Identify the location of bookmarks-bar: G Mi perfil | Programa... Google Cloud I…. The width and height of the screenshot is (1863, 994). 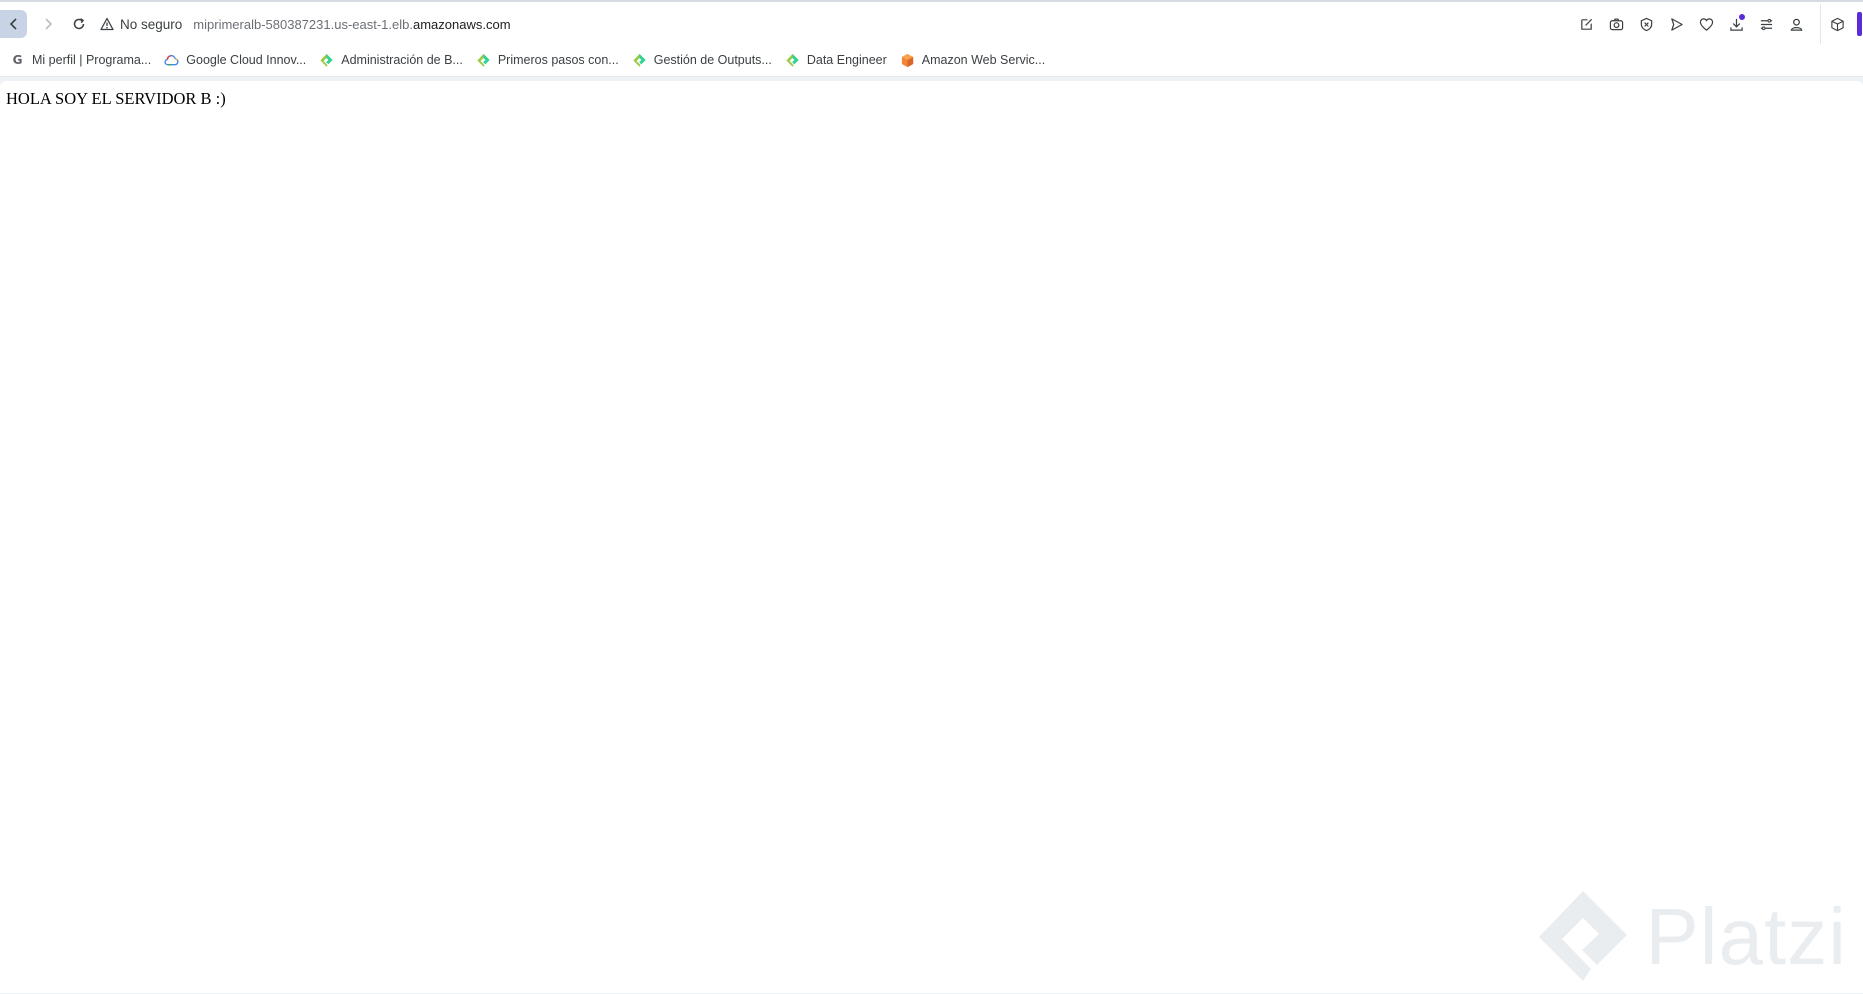
(931, 60).